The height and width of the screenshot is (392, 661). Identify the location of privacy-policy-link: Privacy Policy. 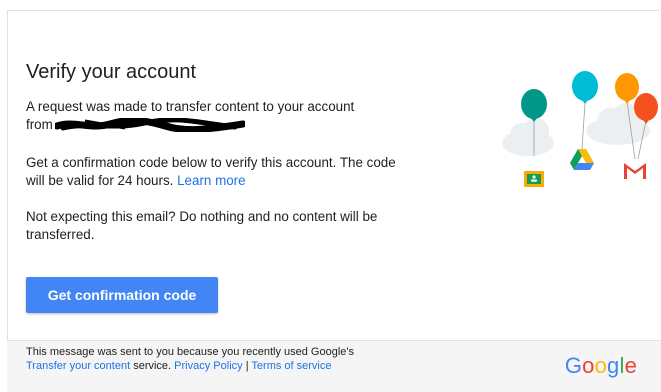
(208, 366).